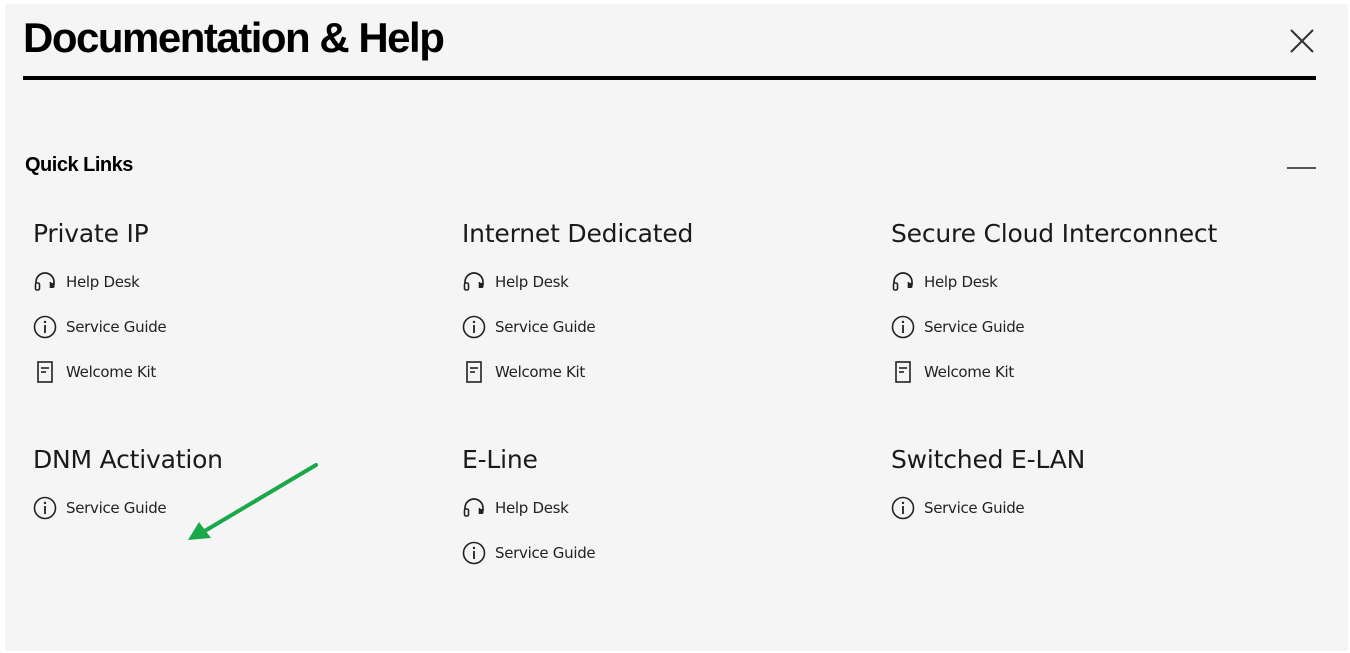 This screenshot has width=1350, height=653. Describe the element at coordinates (988, 459) in the screenshot. I see `section-title: Switched E-LAN` at that location.